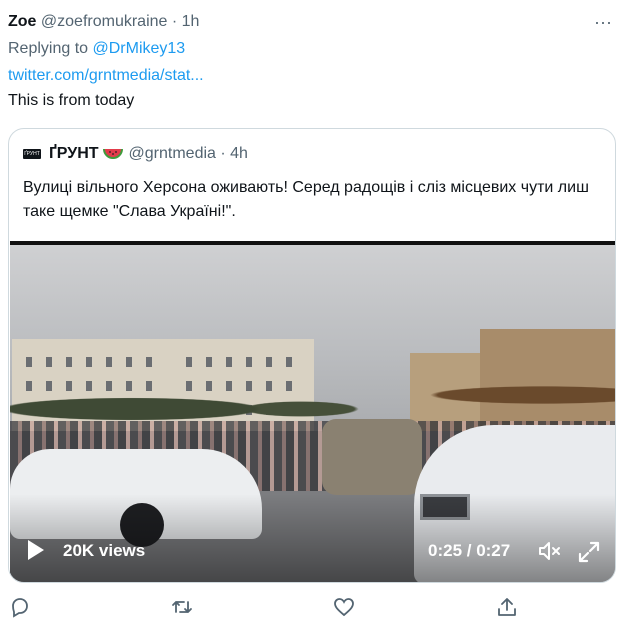  Describe the element at coordinates (36, 550) in the screenshot. I see `play-icon` at that location.